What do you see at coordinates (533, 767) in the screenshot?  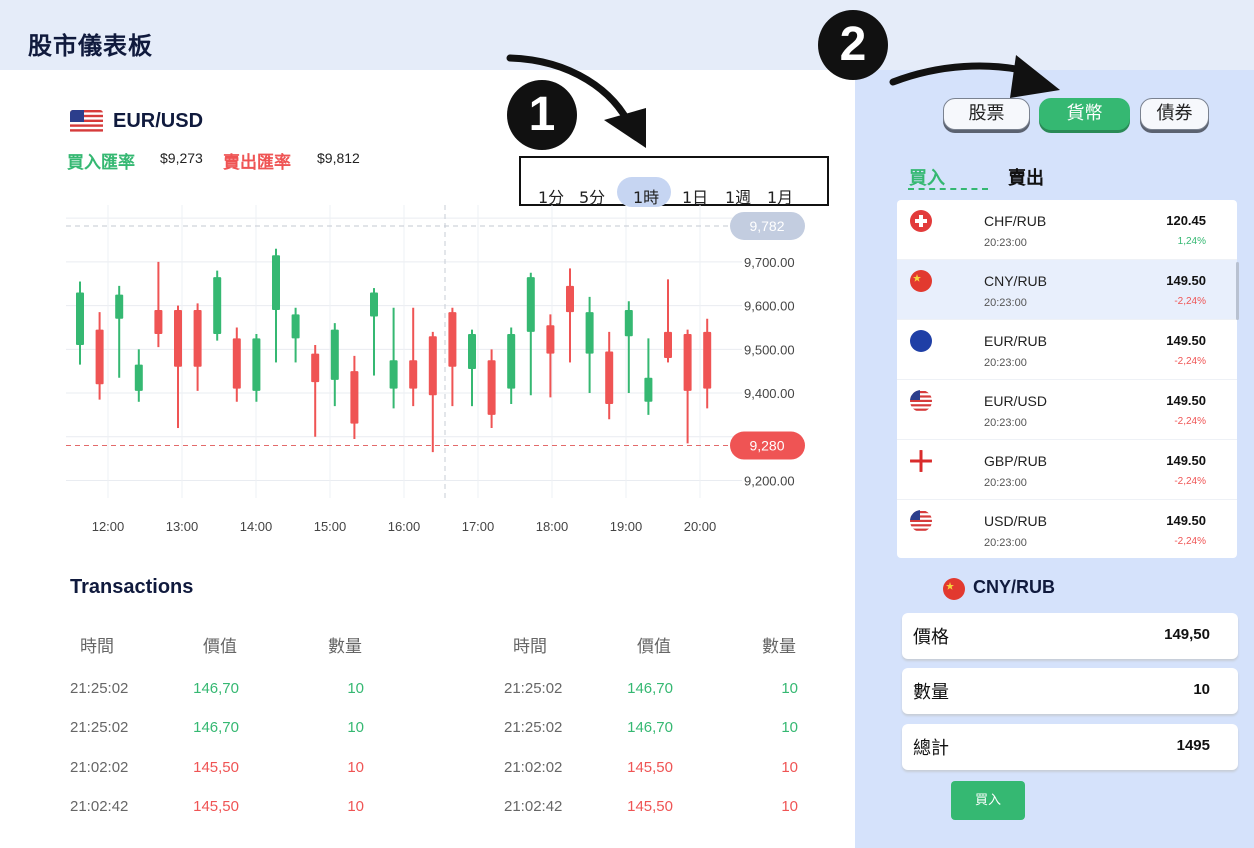 I see `tx-time: 21:02:02` at bounding box center [533, 767].